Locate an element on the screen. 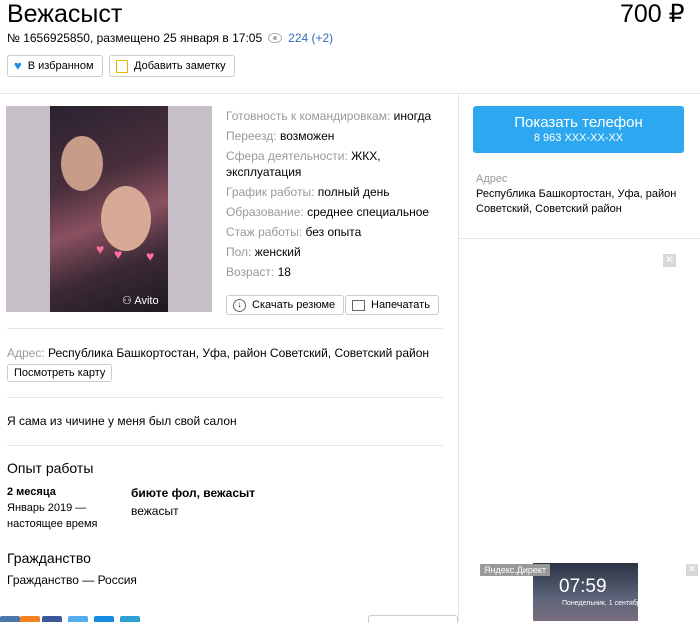 The image size is (700, 623). ok-share-icon is located at coordinates (30, 619).